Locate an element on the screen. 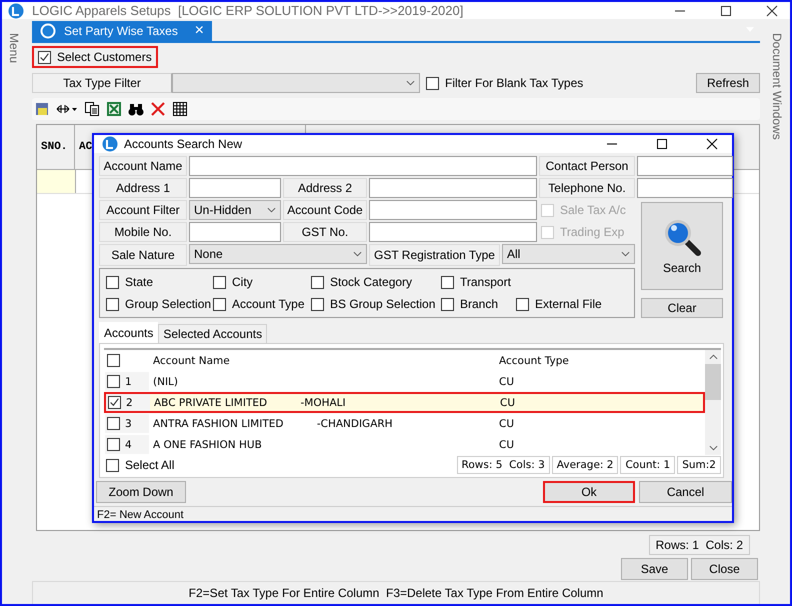 The height and width of the screenshot is (606, 792). table-cell-text: (NIL) is located at coordinates (165, 382).